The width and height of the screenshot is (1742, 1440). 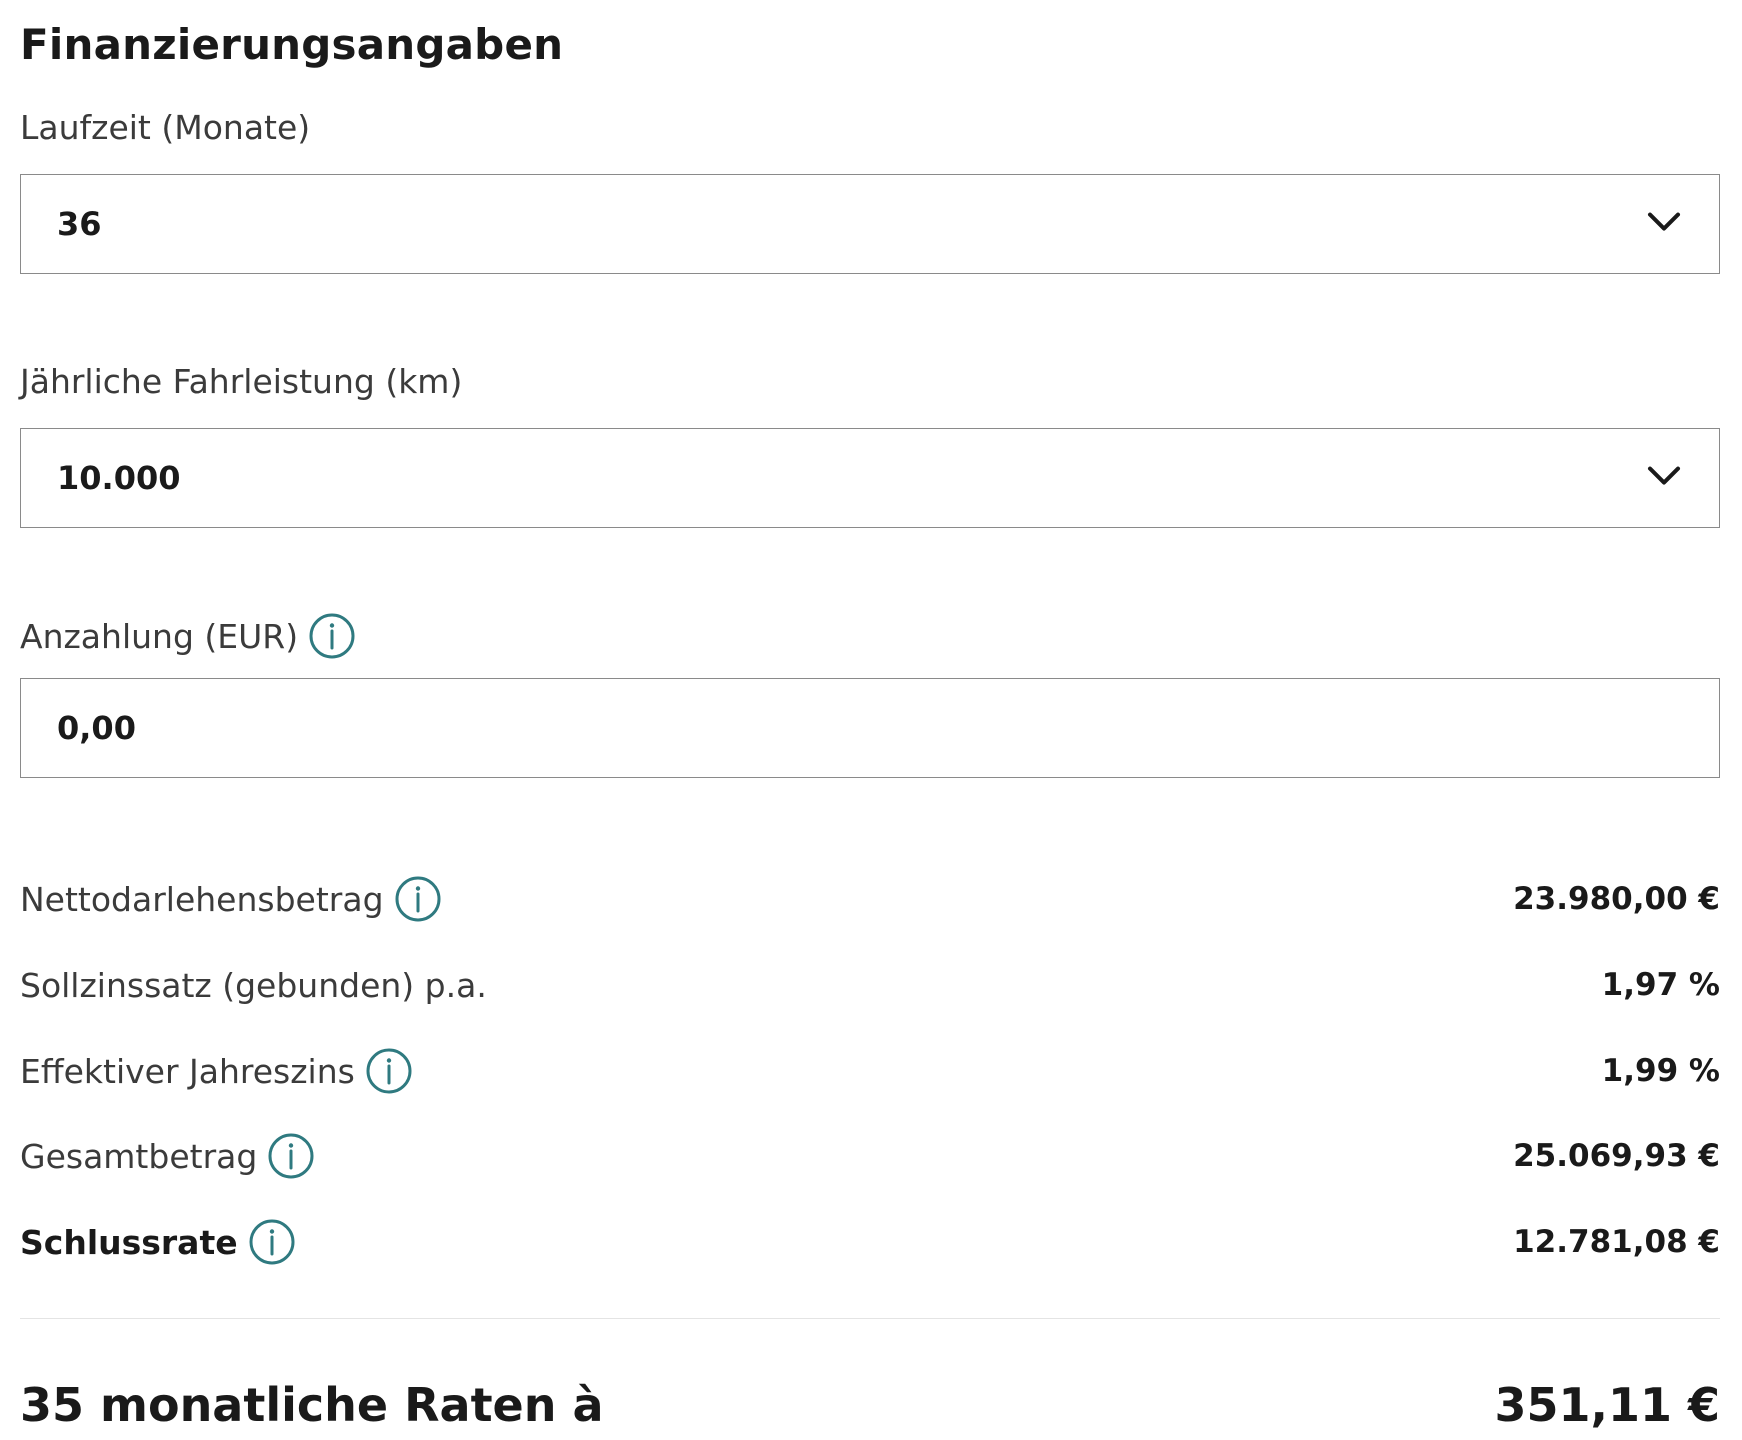 I want to click on laufzeit-label-text: Laufzeit (Monate), so click(x=165, y=127).